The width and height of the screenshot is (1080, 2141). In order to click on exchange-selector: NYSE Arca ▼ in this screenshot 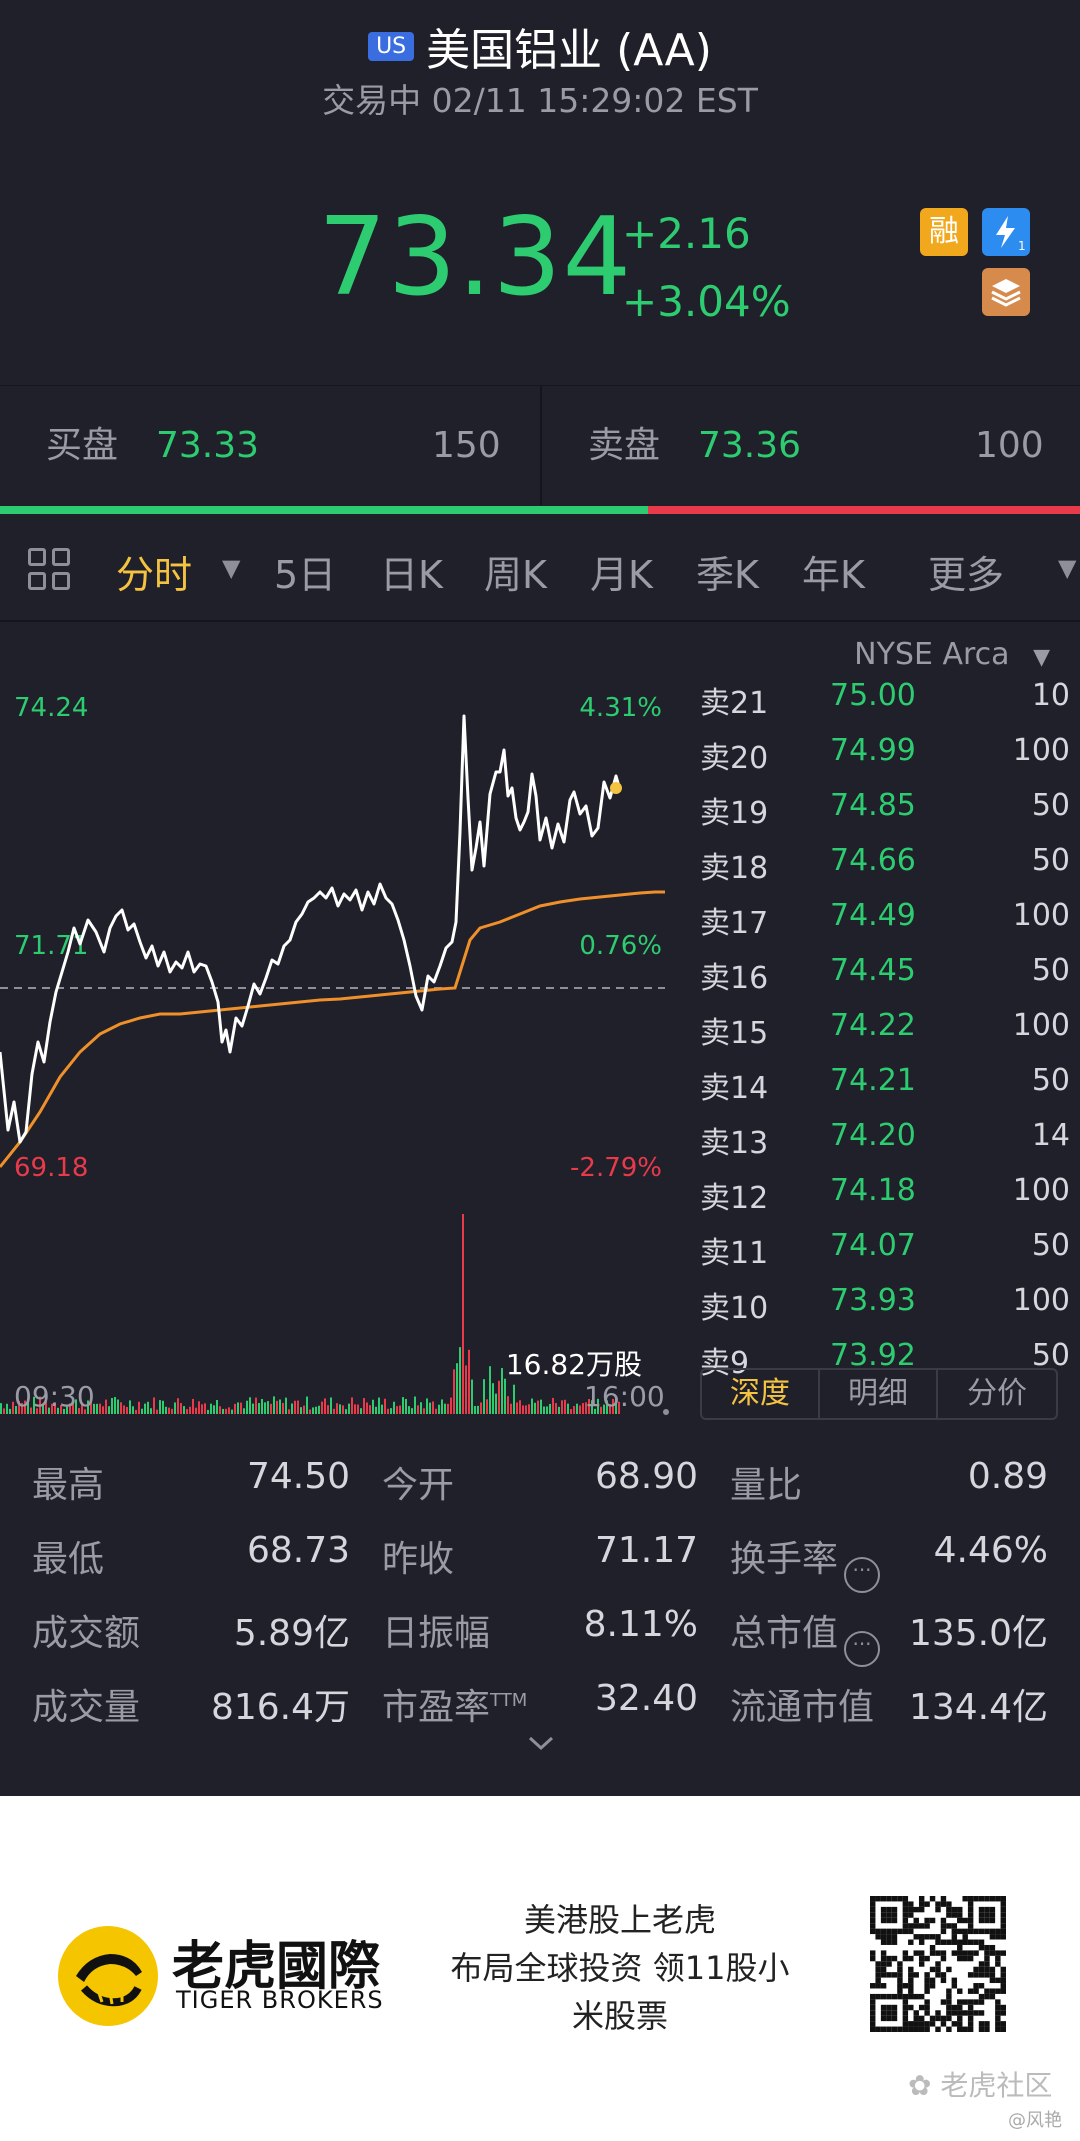, I will do `click(952, 654)`.